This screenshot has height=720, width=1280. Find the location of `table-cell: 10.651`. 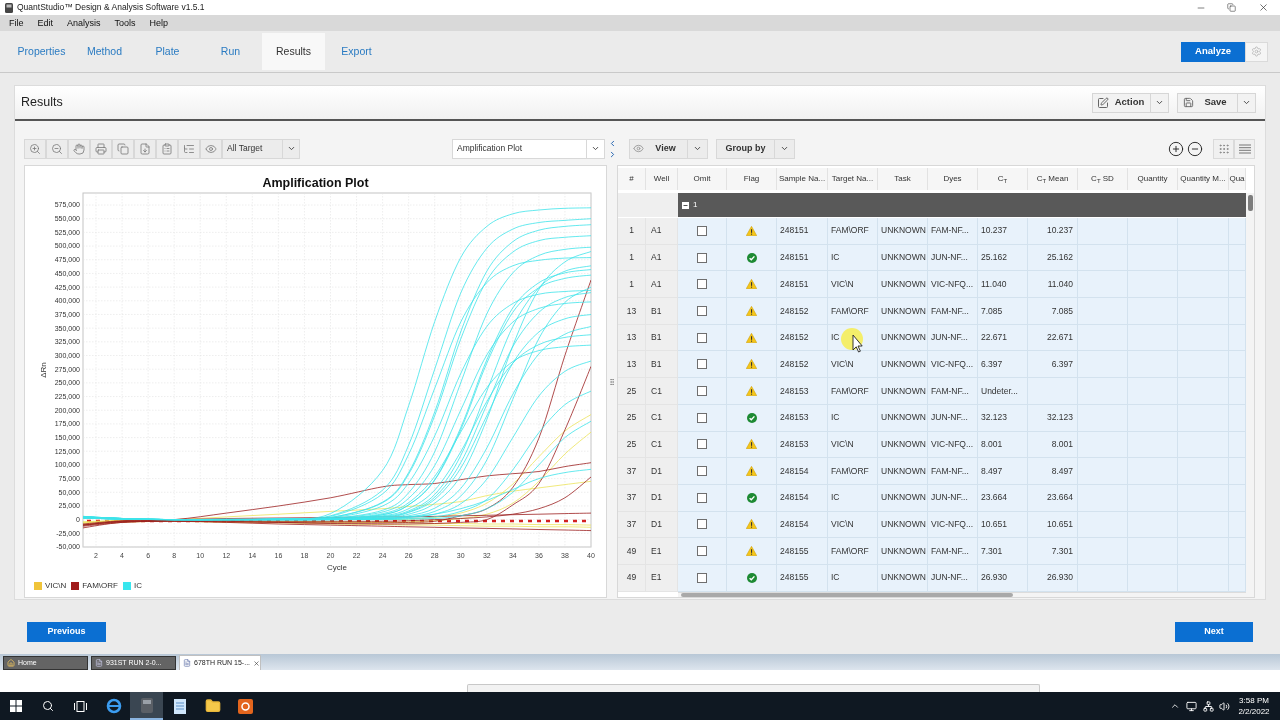

table-cell: 10.651 is located at coordinates (1053, 525).